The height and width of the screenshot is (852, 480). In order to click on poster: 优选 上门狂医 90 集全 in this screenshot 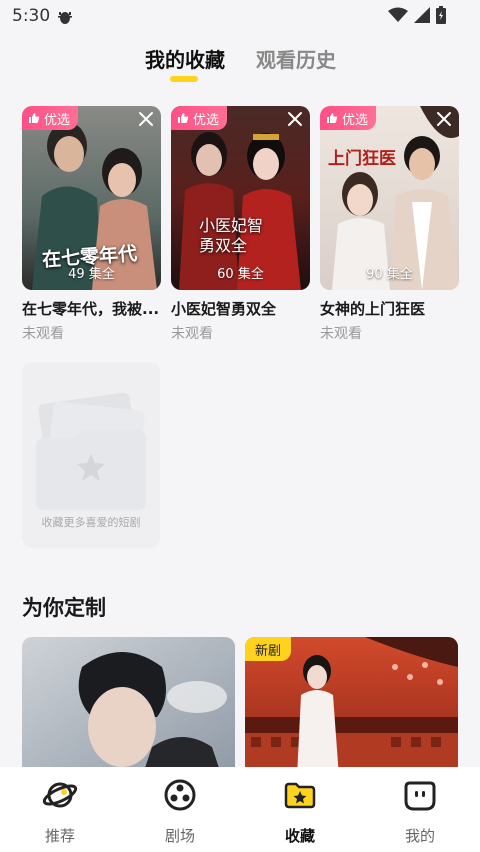, I will do `click(389, 198)`.